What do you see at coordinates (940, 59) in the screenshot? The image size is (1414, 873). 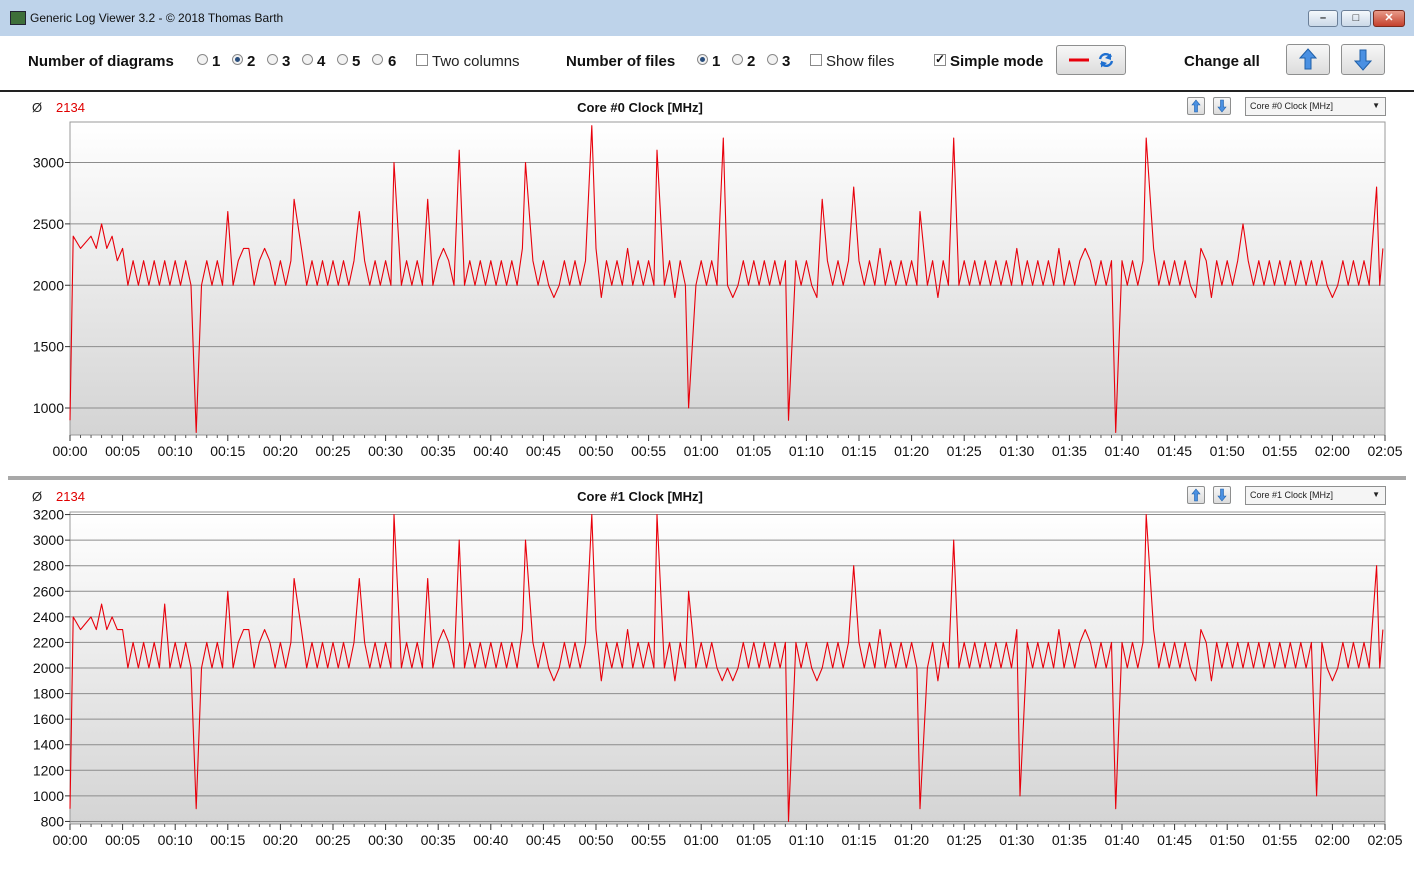 I see `simple-mode-checkbox` at bounding box center [940, 59].